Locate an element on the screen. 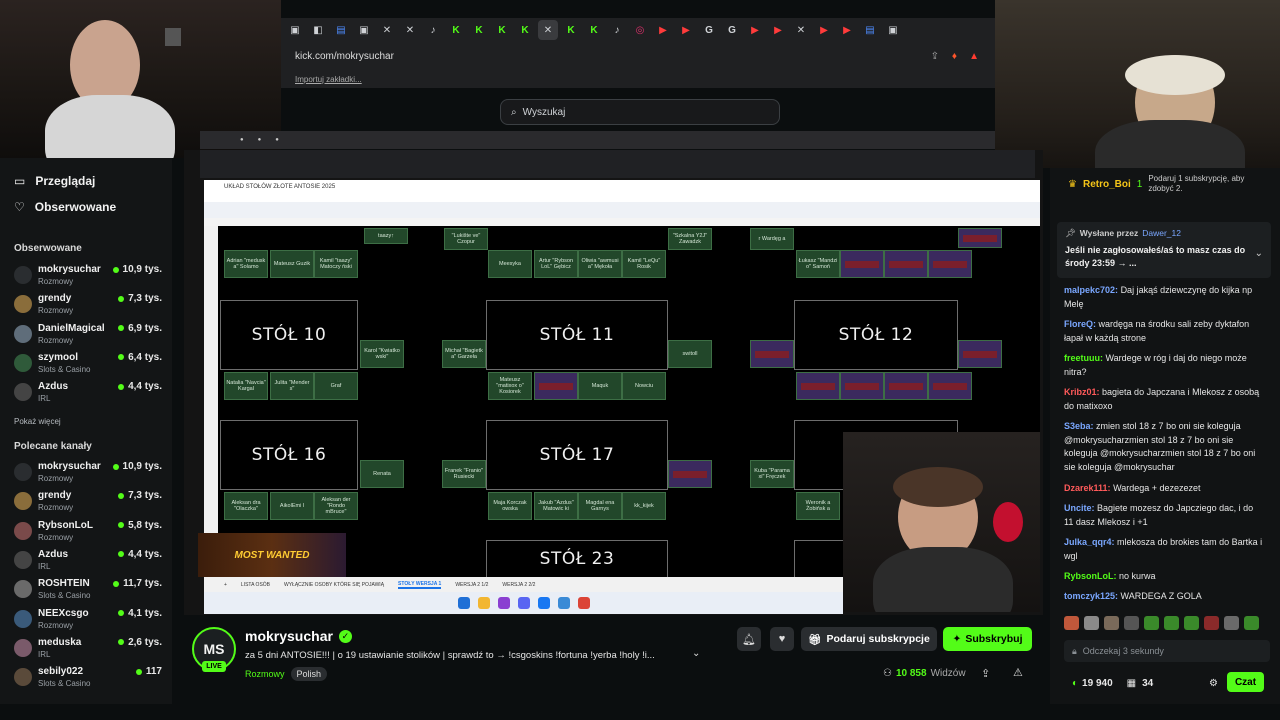 Image resolution: width=1280 pixels, height=720 pixels. subscribe-button: ✦ Subskrybuj is located at coordinates (987, 639).